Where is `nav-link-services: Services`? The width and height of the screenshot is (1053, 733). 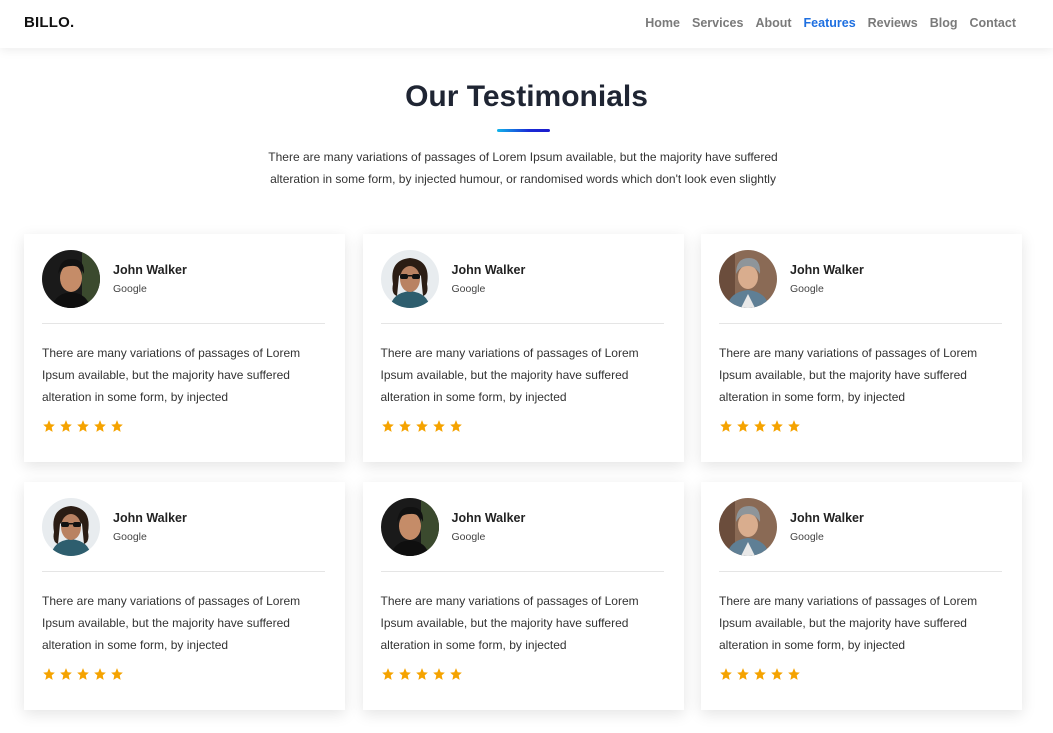
nav-link-services: Services is located at coordinates (717, 23).